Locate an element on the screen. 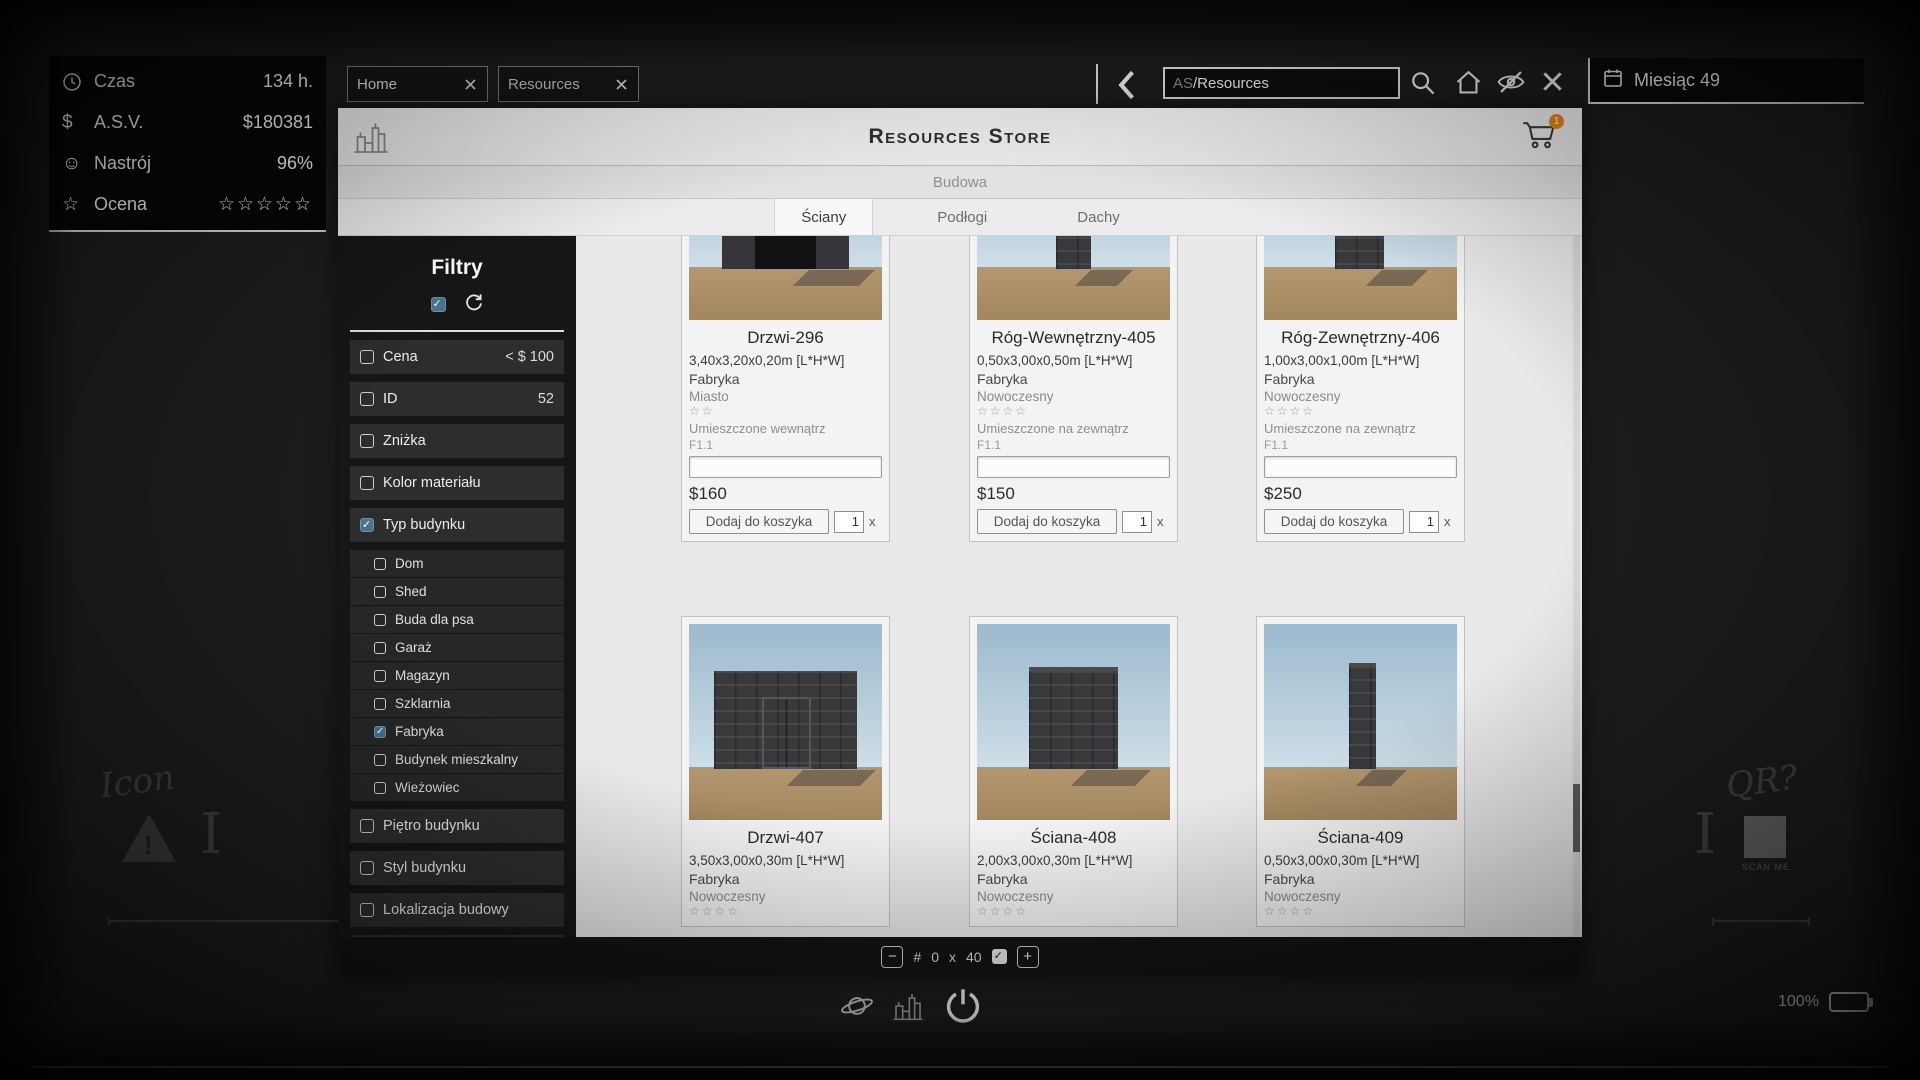  page-current: 0 is located at coordinates (935, 956).